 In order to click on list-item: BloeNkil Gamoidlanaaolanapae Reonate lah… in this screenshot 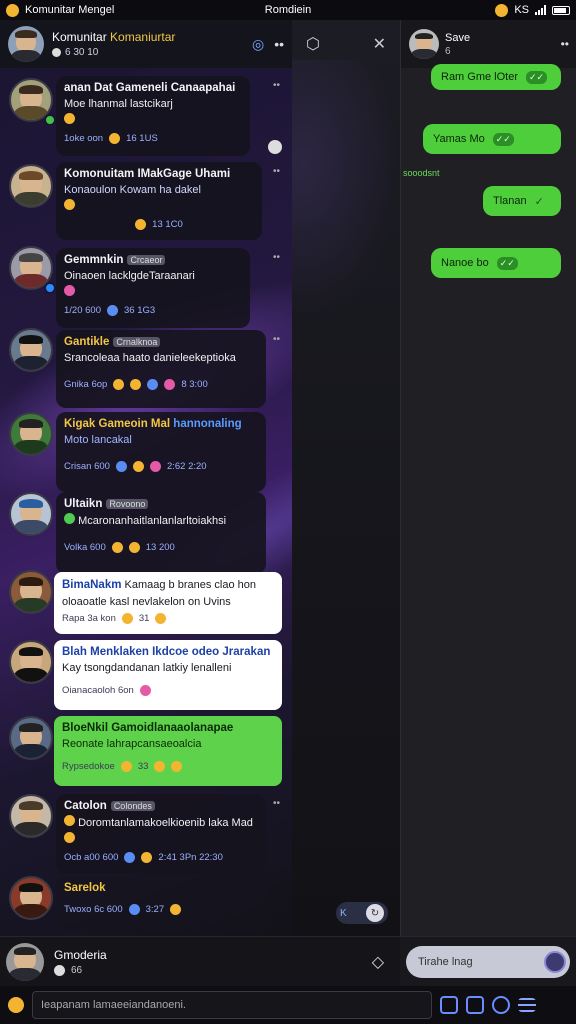, I will do `click(146, 752)`.